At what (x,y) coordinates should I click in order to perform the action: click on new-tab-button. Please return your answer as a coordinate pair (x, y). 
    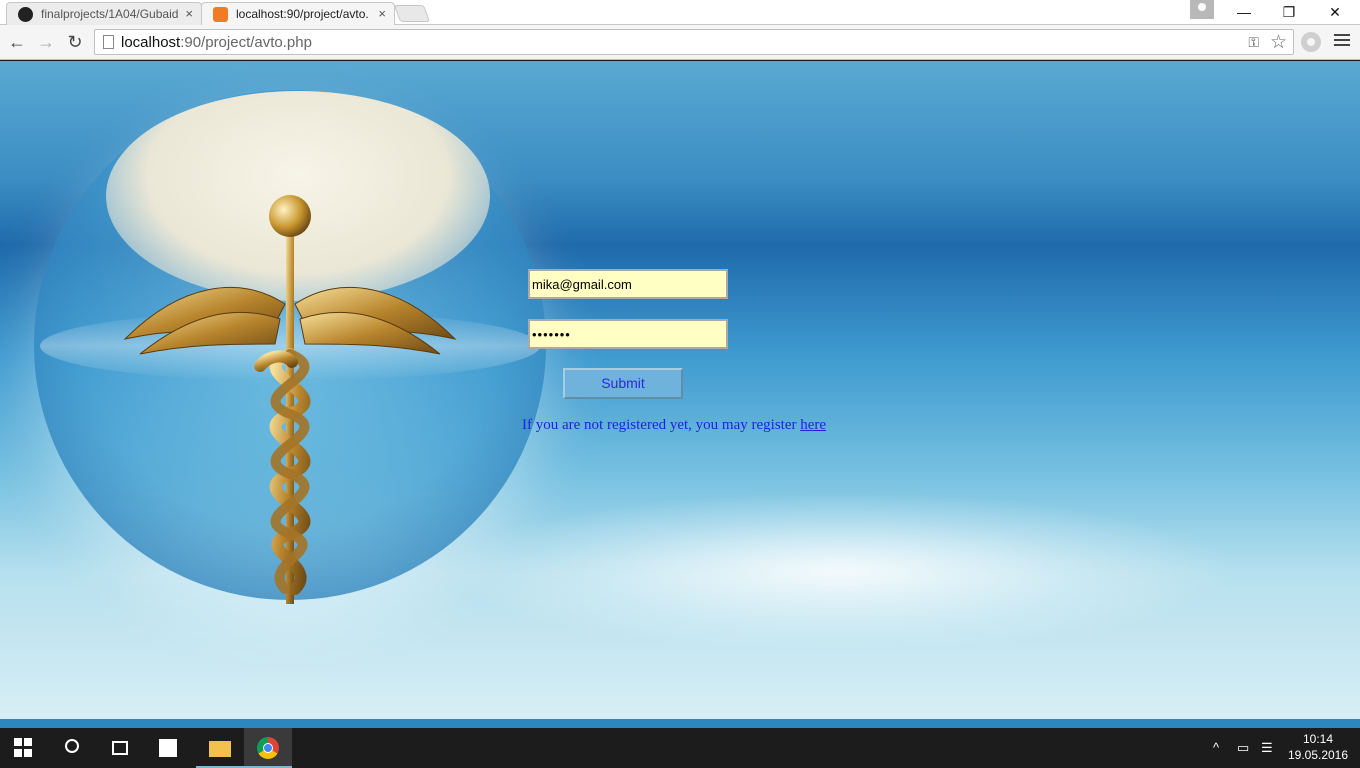
    Looking at the image, I should click on (412, 13).